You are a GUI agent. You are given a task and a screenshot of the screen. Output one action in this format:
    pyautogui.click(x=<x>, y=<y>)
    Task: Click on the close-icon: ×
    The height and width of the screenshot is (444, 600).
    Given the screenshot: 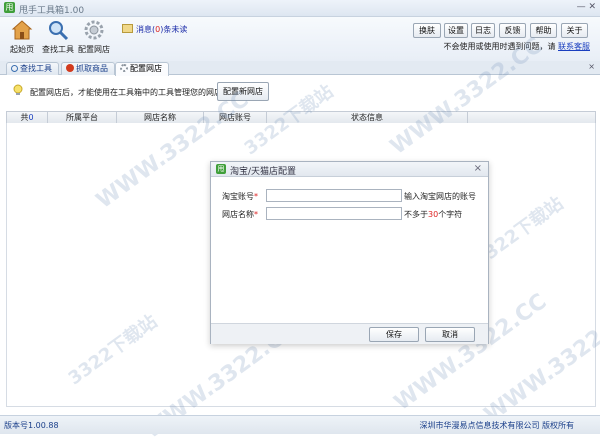 What is the action you would take?
    pyautogui.click(x=478, y=168)
    